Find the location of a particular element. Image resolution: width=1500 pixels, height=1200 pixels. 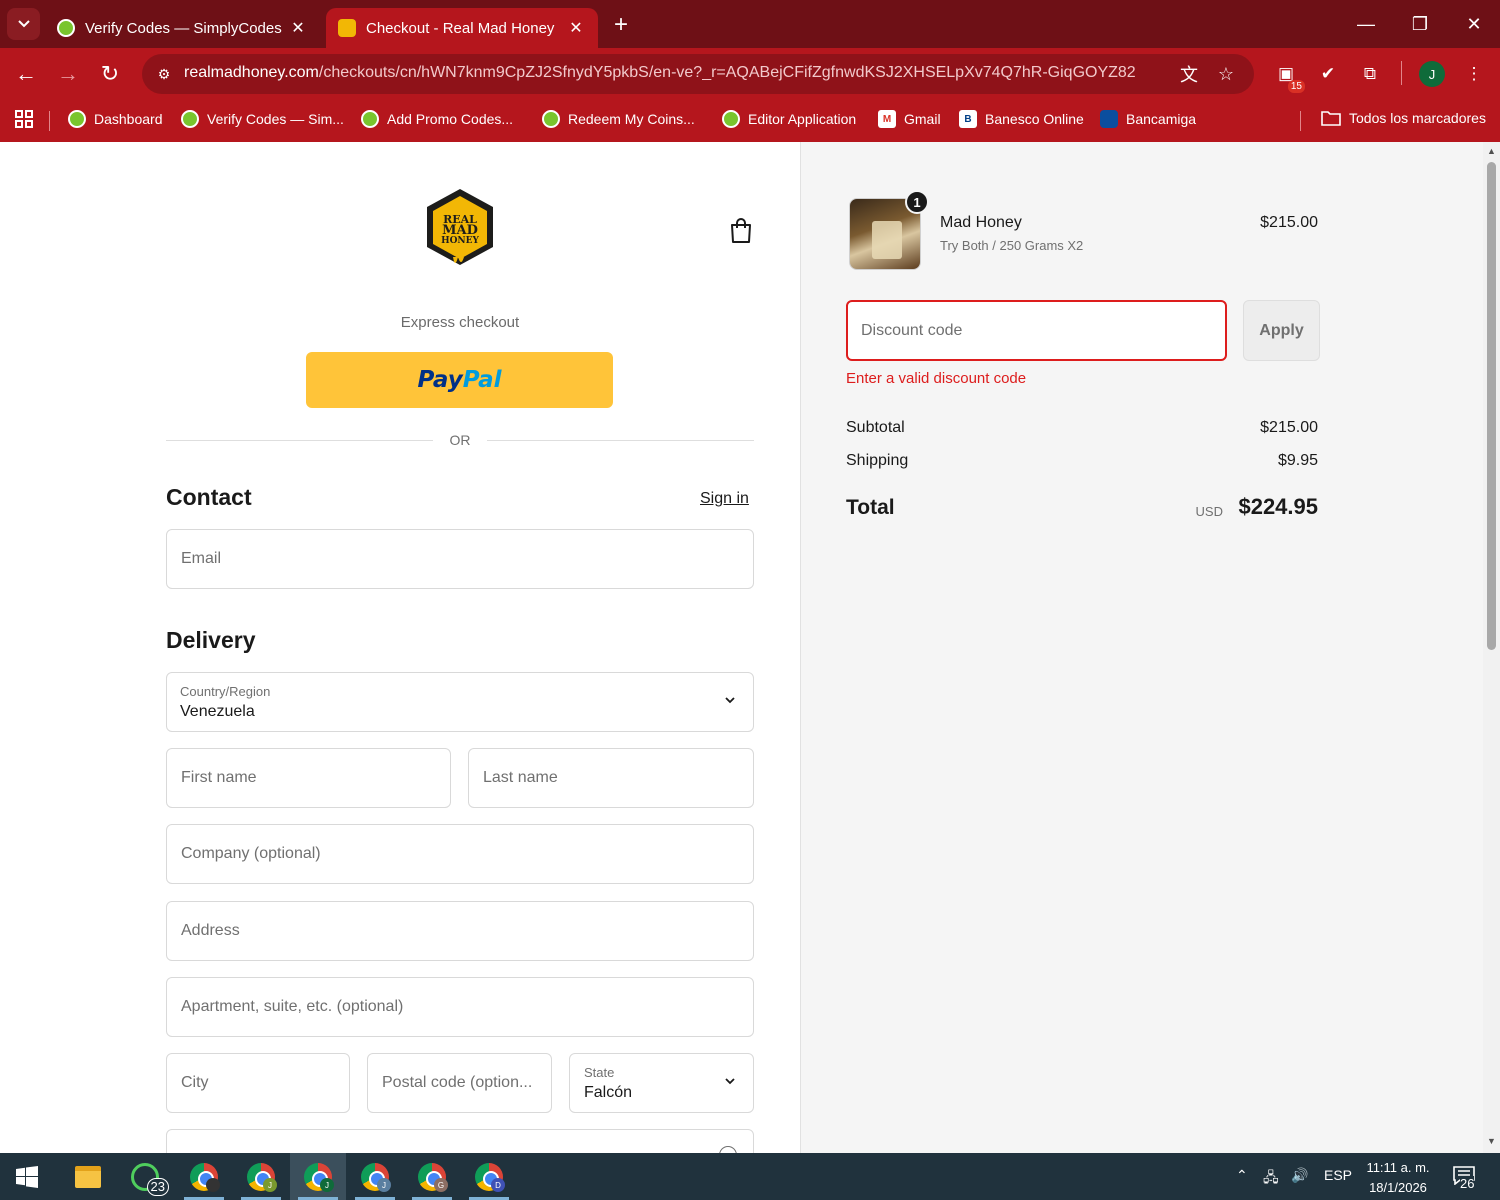

discount-code-field is located at coordinates (1036, 330).